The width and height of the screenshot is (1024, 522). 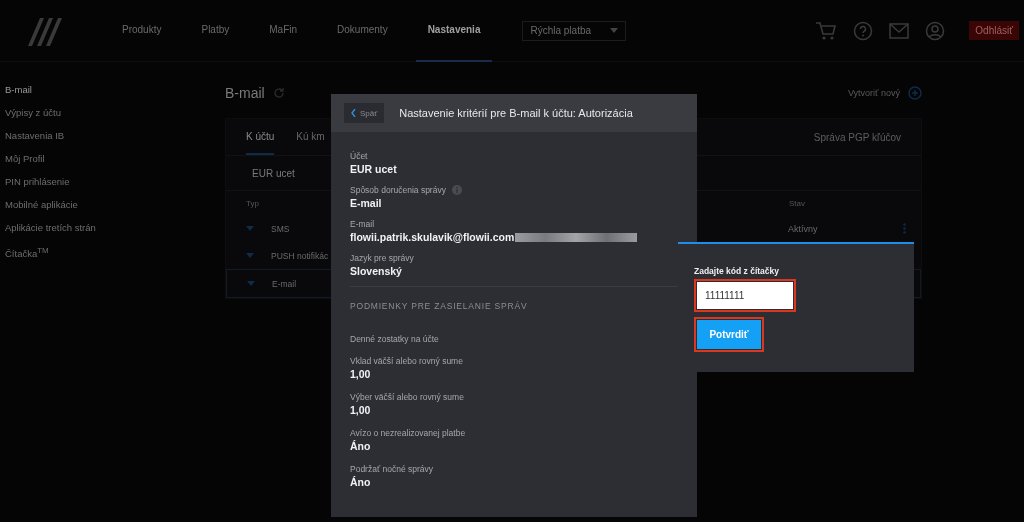 What do you see at coordinates (398, 190) in the screenshot?
I see `field-label: Spôsob doručenia správy` at bounding box center [398, 190].